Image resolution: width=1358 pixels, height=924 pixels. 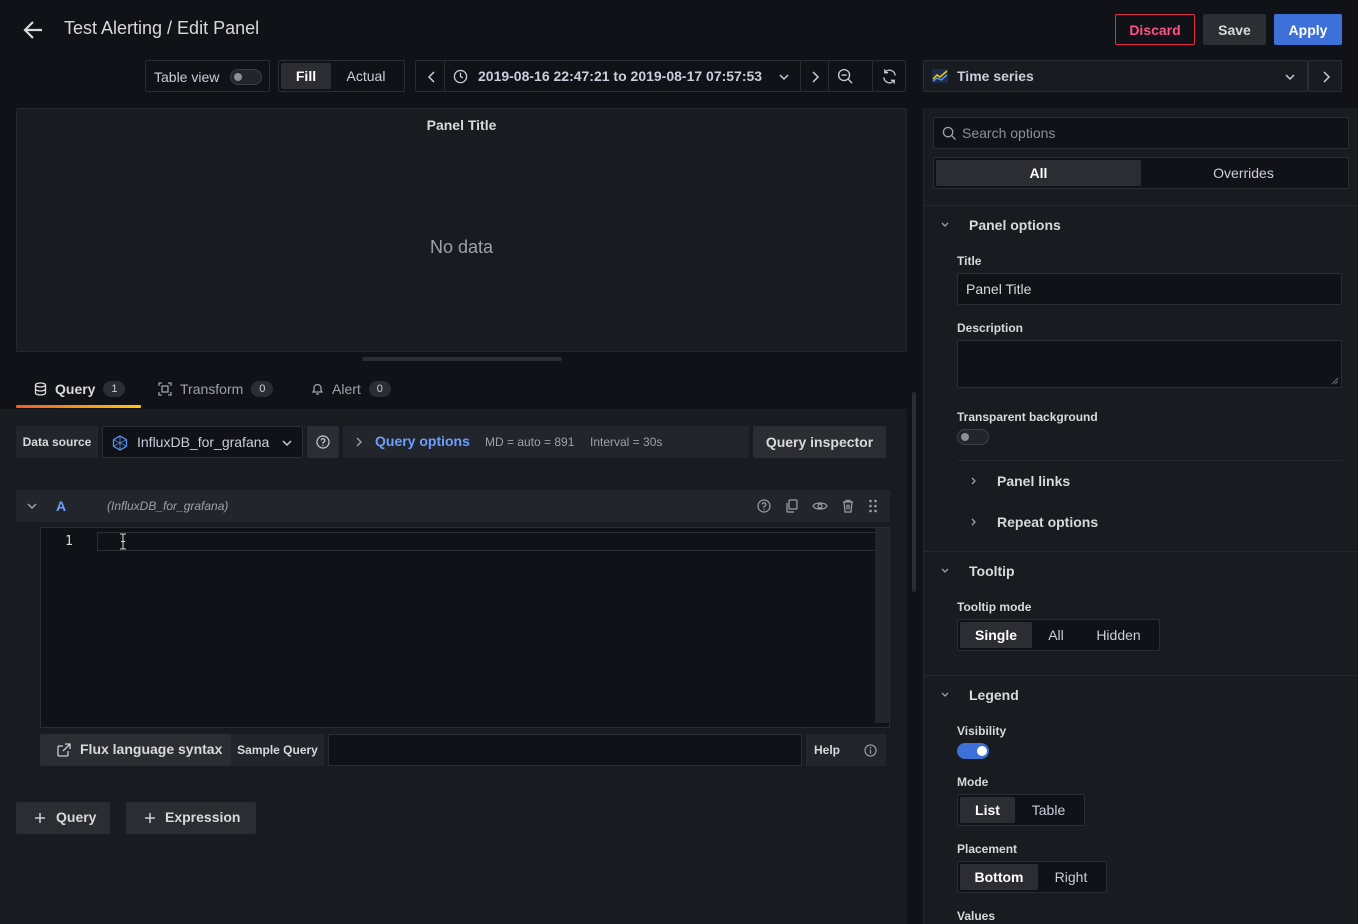 I want to click on panel-links-chevron-icon, so click(x=974, y=481).